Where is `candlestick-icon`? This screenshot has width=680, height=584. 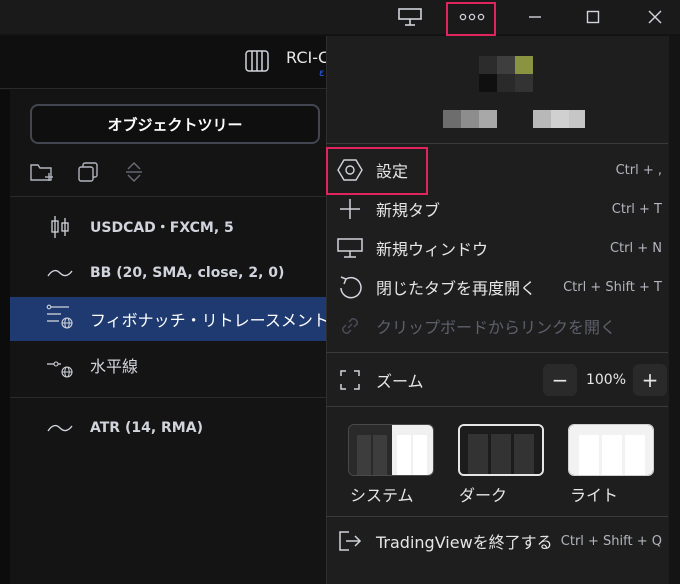 candlestick-icon is located at coordinates (60, 227).